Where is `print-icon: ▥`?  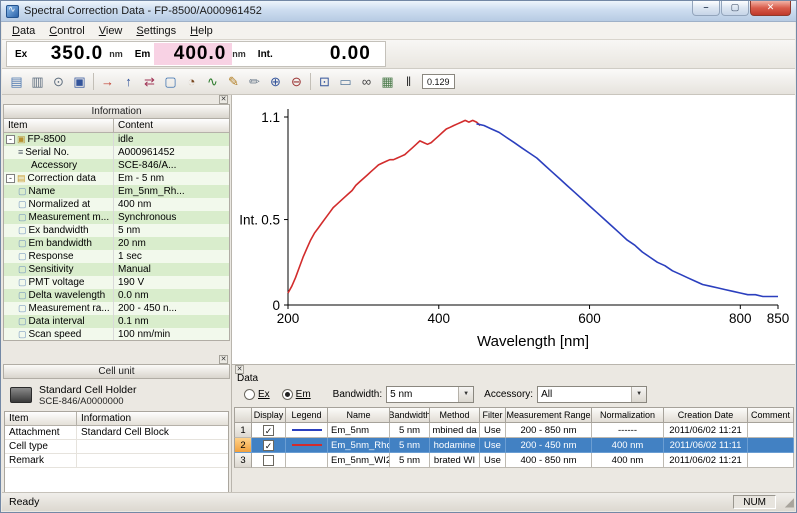
print-icon: ▥ is located at coordinates (37, 81).